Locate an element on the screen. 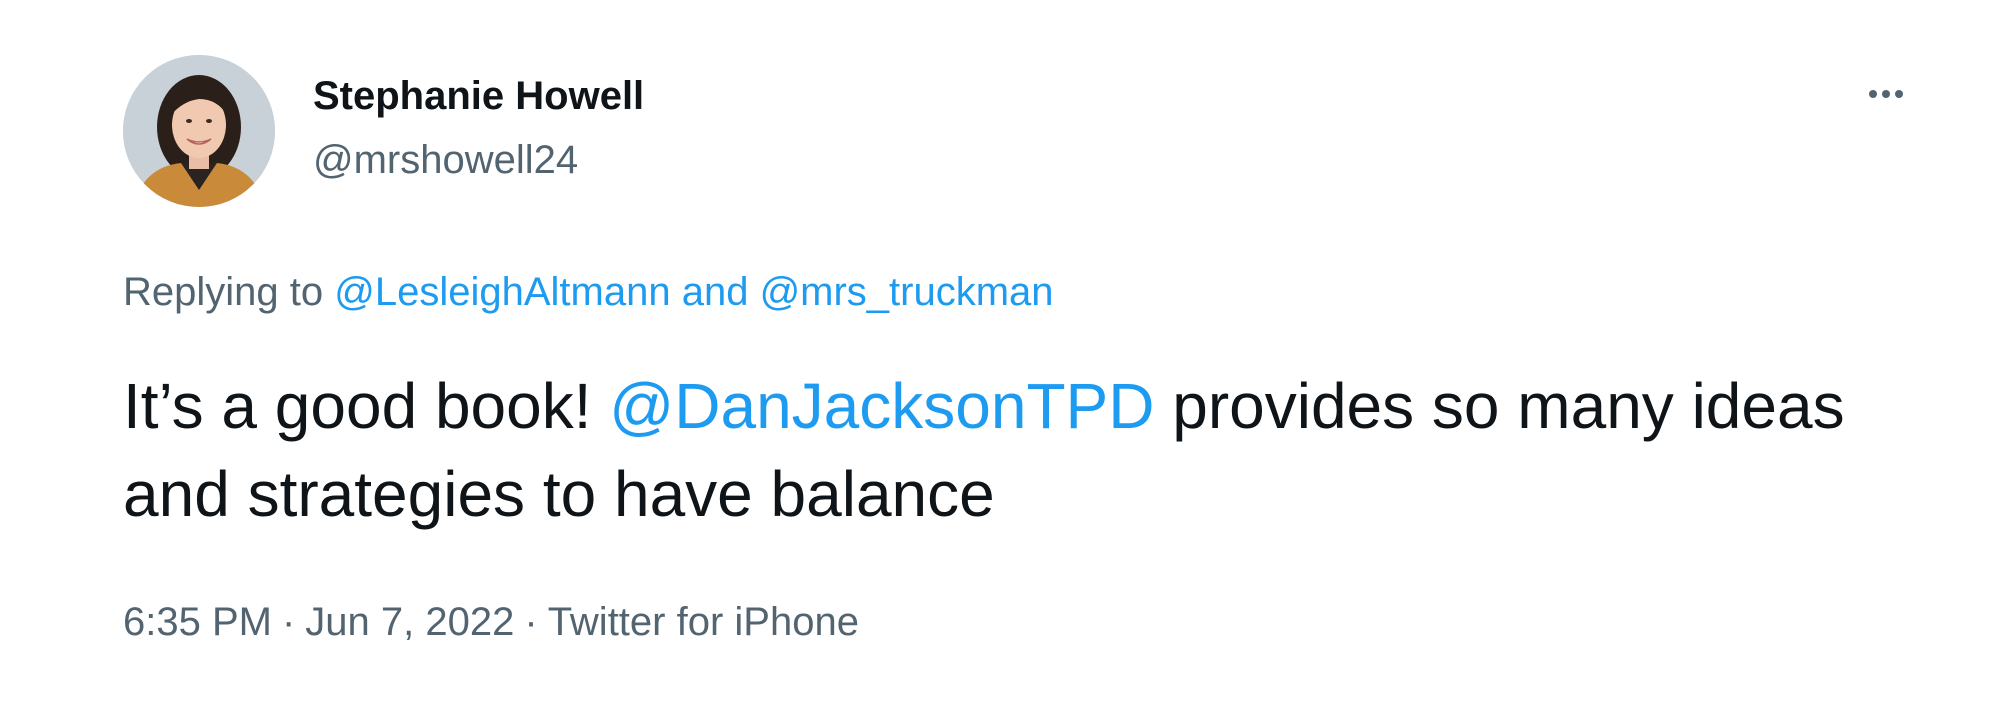  avatar is located at coordinates (199, 131).